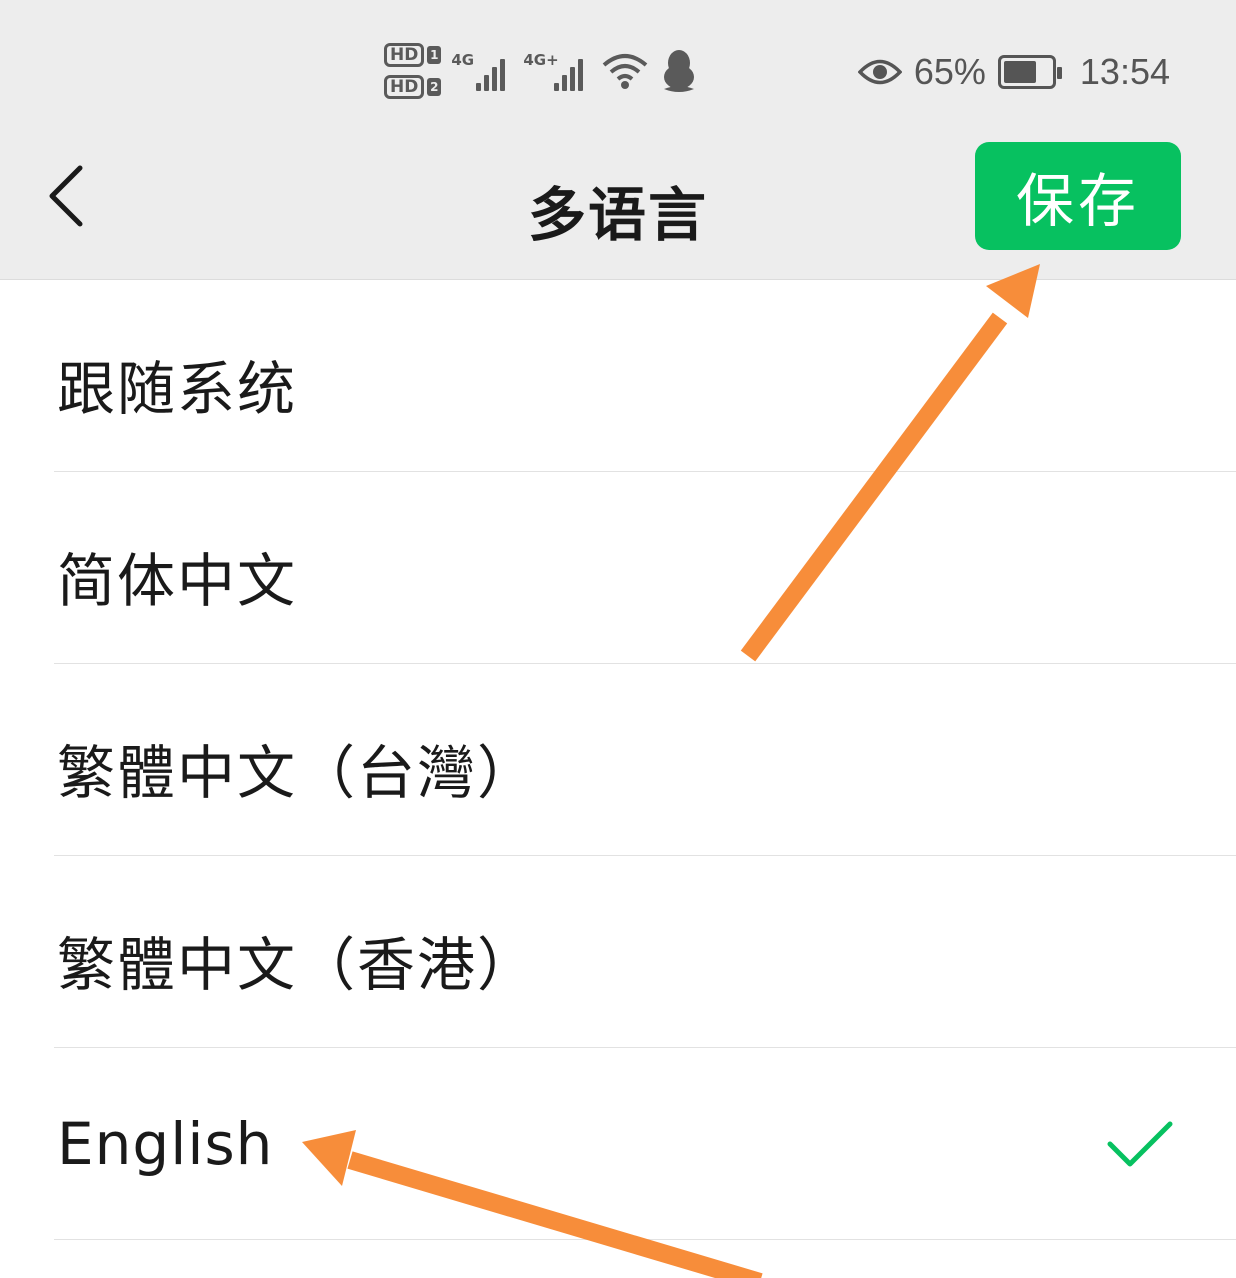 The width and height of the screenshot is (1236, 1278). Describe the element at coordinates (165, 1144) in the screenshot. I see `language-label: English` at that location.